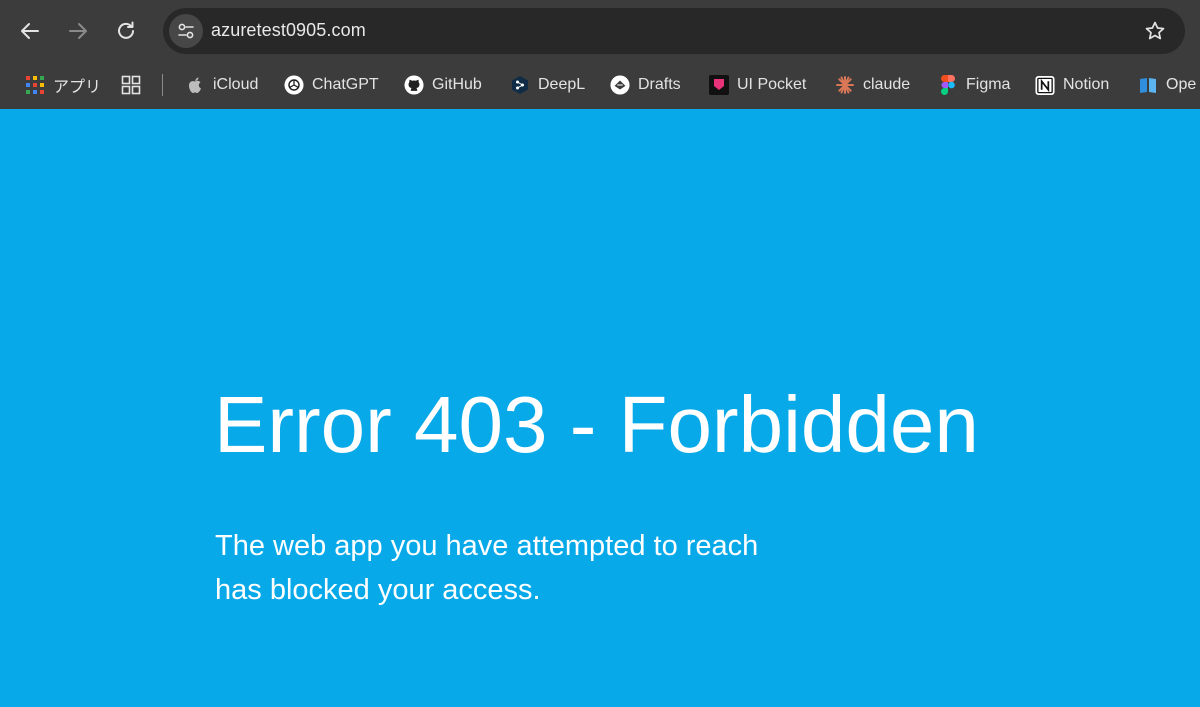 The height and width of the screenshot is (707, 1200). Describe the element at coordinates (988, 84) in the screenshot. I see `bookmark-label: Figma` at that location.